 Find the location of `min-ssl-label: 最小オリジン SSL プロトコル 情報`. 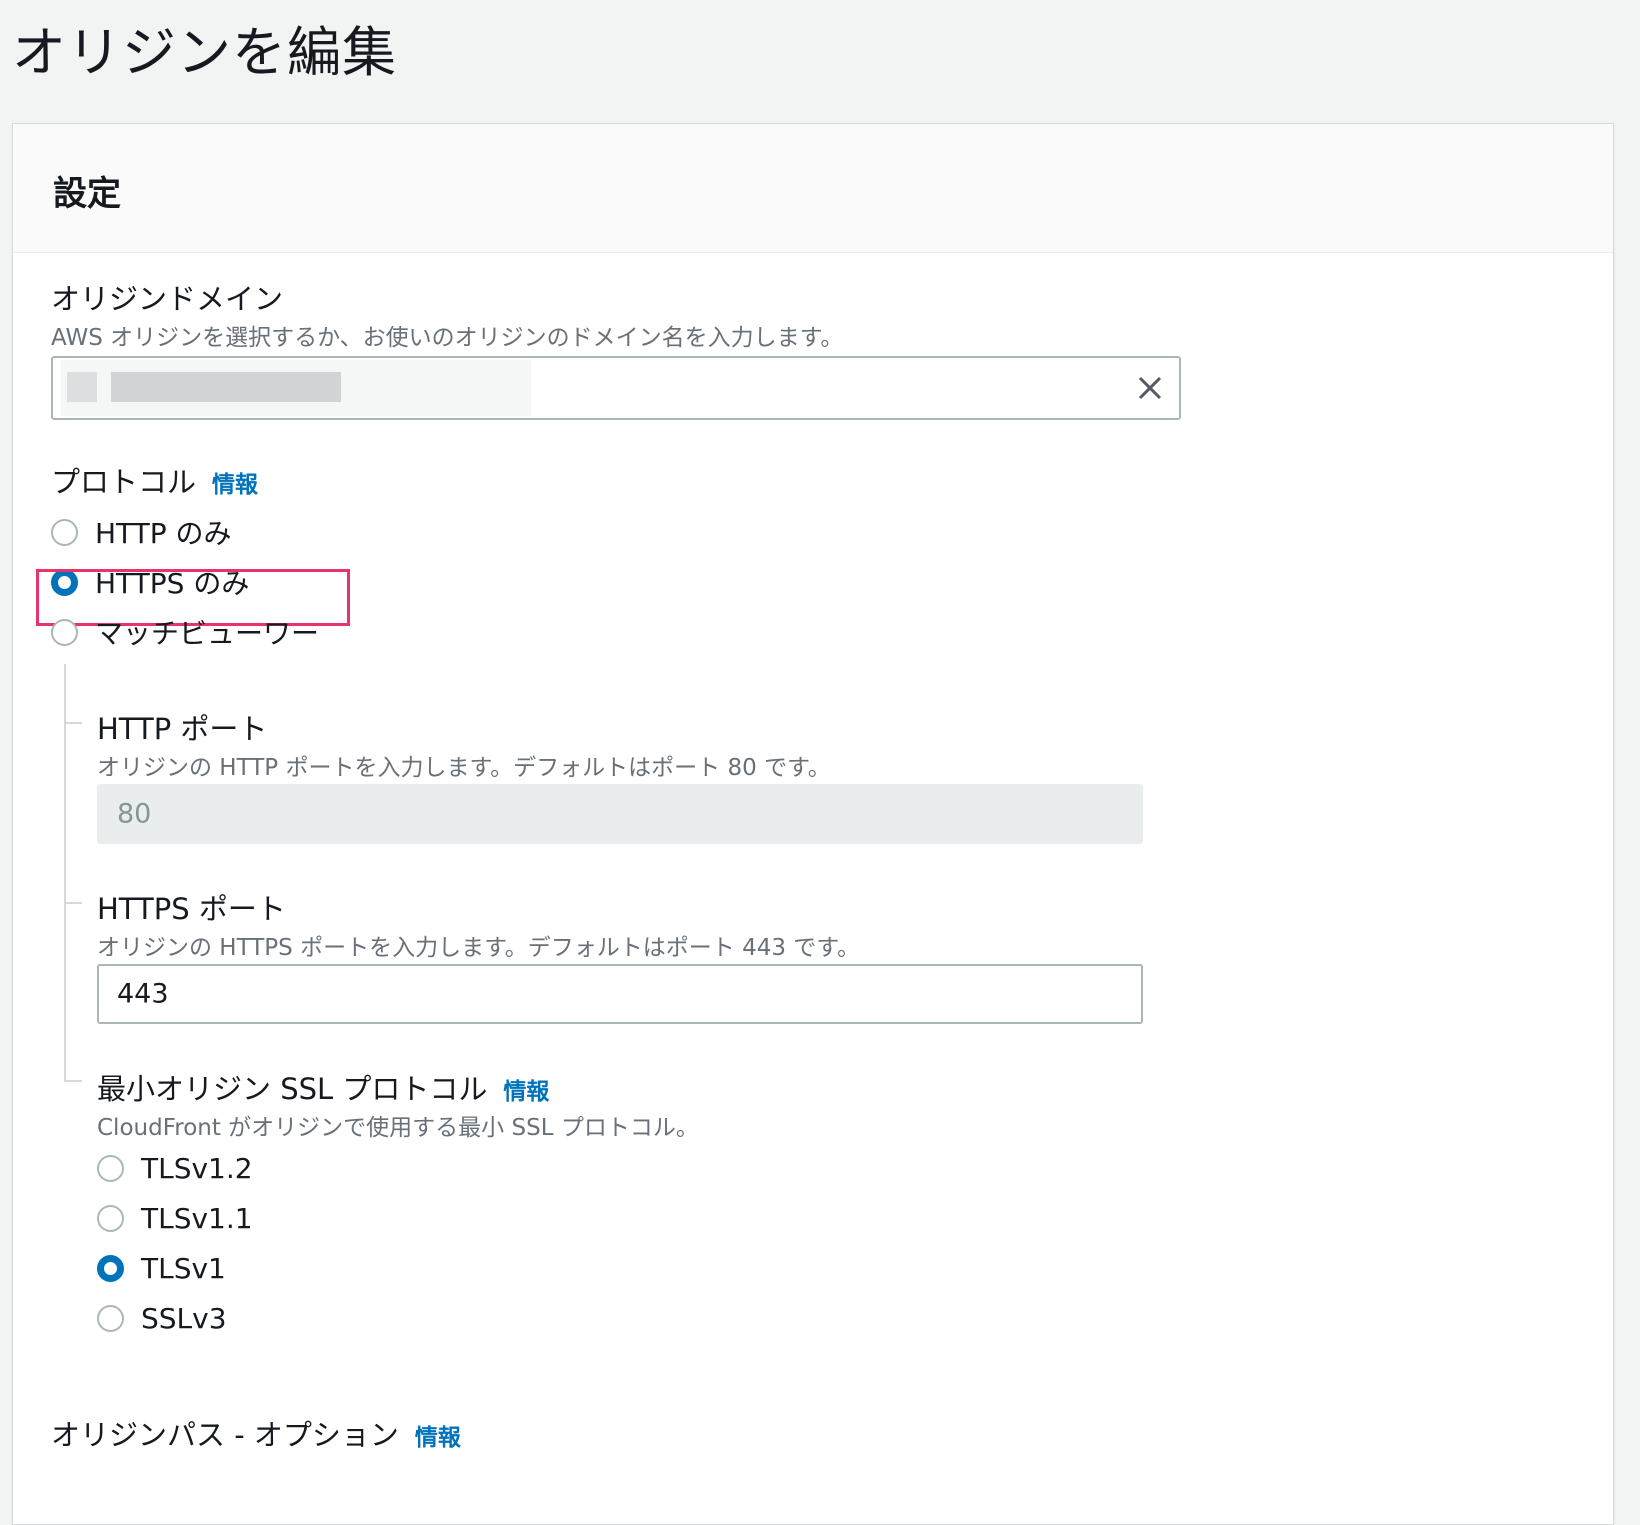

min-ssl-label: 最小オリジン SSL プロトコル 情報 is located at coordinates (323, 1087).